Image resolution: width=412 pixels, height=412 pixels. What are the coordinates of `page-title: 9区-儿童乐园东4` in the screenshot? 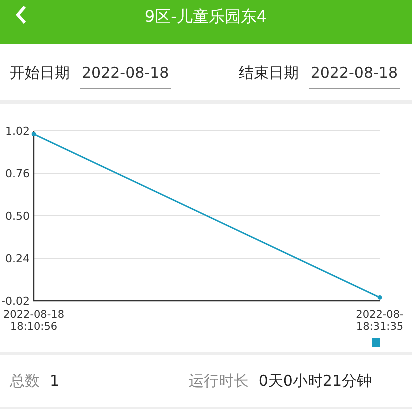 It's located at (206, 17).